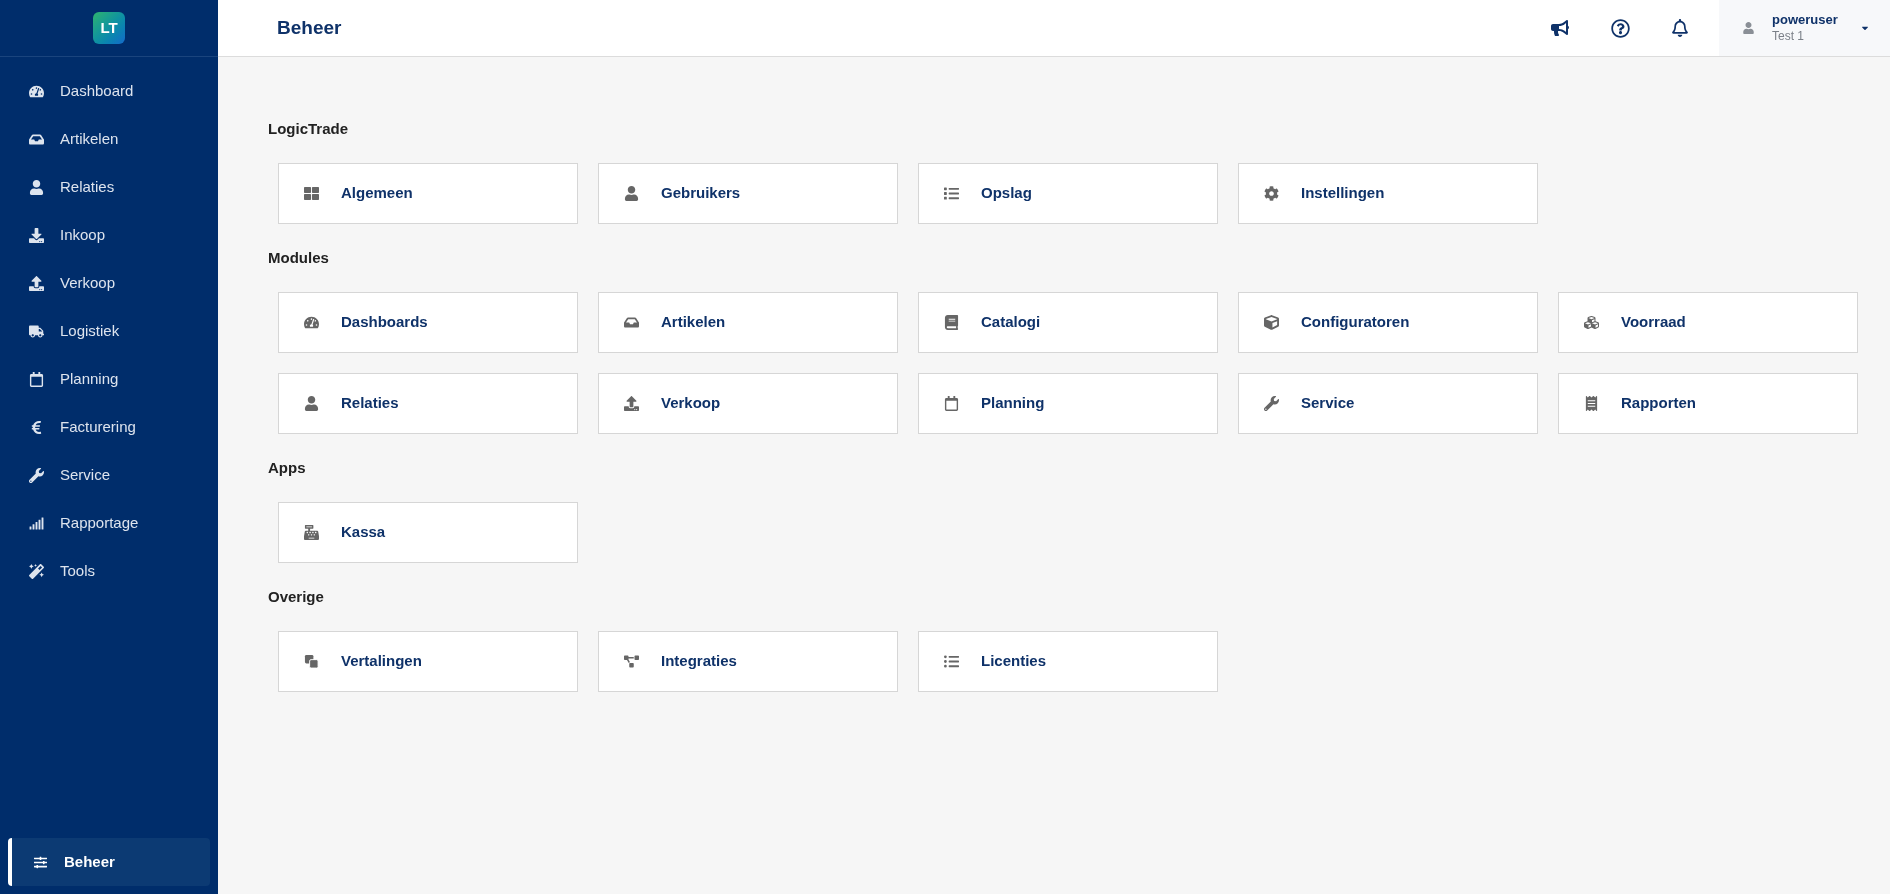 This screenshot has height=894, width=1890. Describe the element at coordinates (311, 532) in the screenshot. I see `cash-register-icon` at that location.